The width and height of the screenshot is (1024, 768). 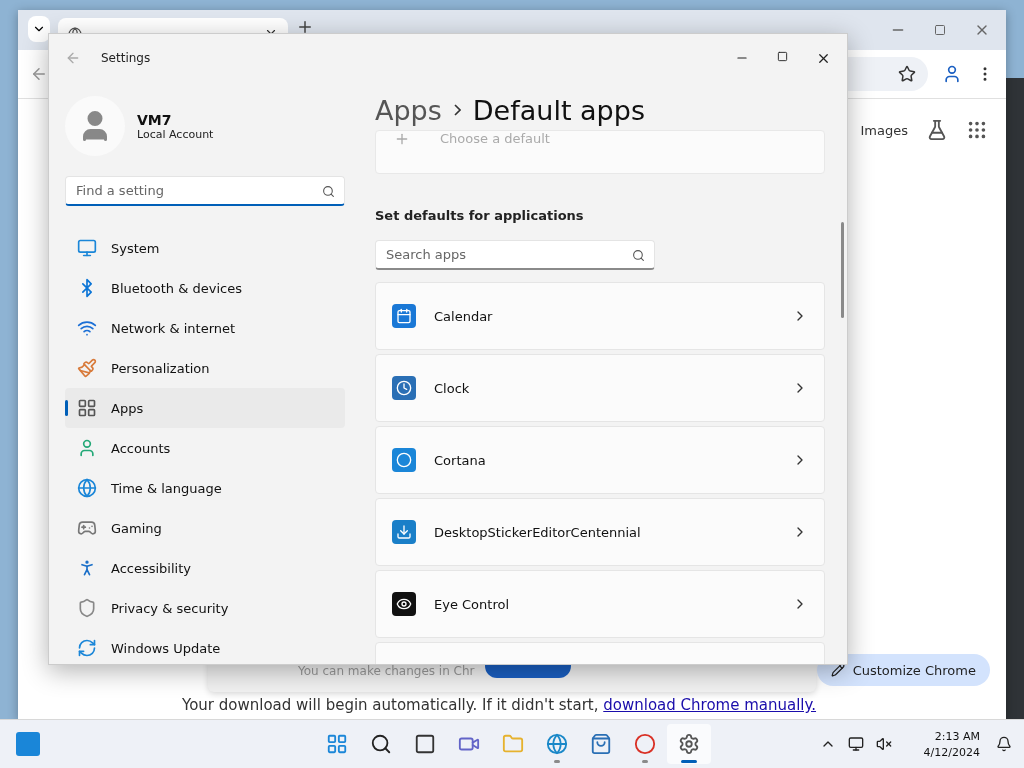 I want to click on app-row: Calendar, so click(x=600, y=316).